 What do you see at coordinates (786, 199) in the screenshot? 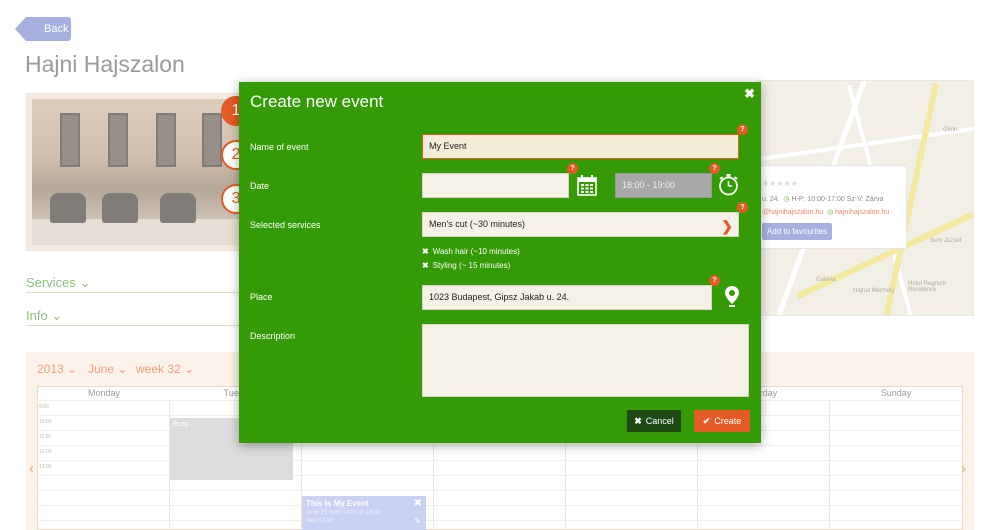
I see `clock-icon: ◷` at bounding box center [786, 199].